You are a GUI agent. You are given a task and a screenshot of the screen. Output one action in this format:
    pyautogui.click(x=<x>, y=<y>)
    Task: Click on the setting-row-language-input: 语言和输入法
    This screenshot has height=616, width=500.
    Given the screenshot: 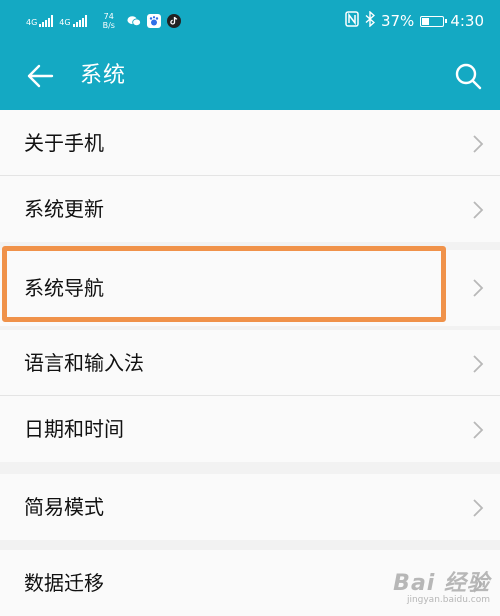 What is the action you would take?
    pyautogui.click(x=250, y=363)
    